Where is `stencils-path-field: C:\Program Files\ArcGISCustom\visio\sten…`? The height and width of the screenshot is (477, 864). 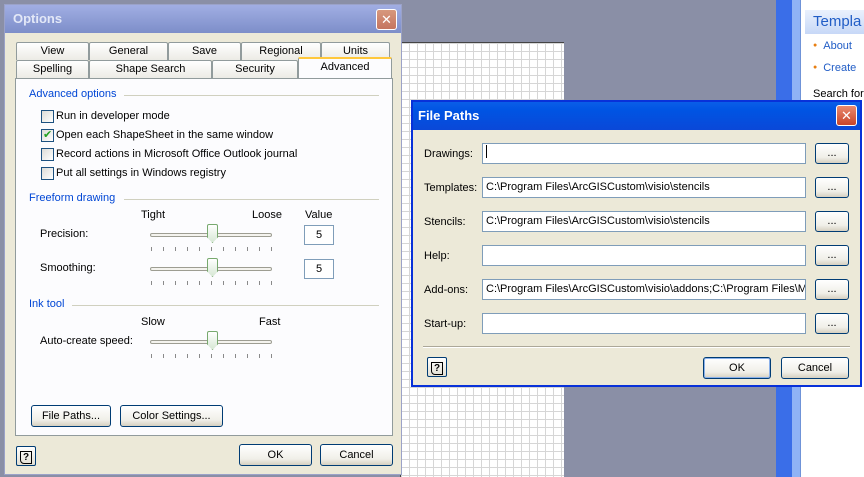
stencils-path-field: C:\Program Files\ArcGISCustom\visio\sten… is located at coordinates (644, 221).